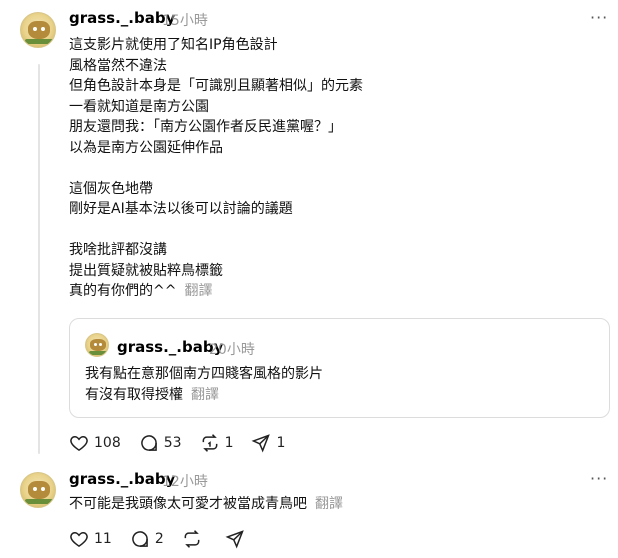  I want to click on reply-actions: 11 2, so click(168, 539).